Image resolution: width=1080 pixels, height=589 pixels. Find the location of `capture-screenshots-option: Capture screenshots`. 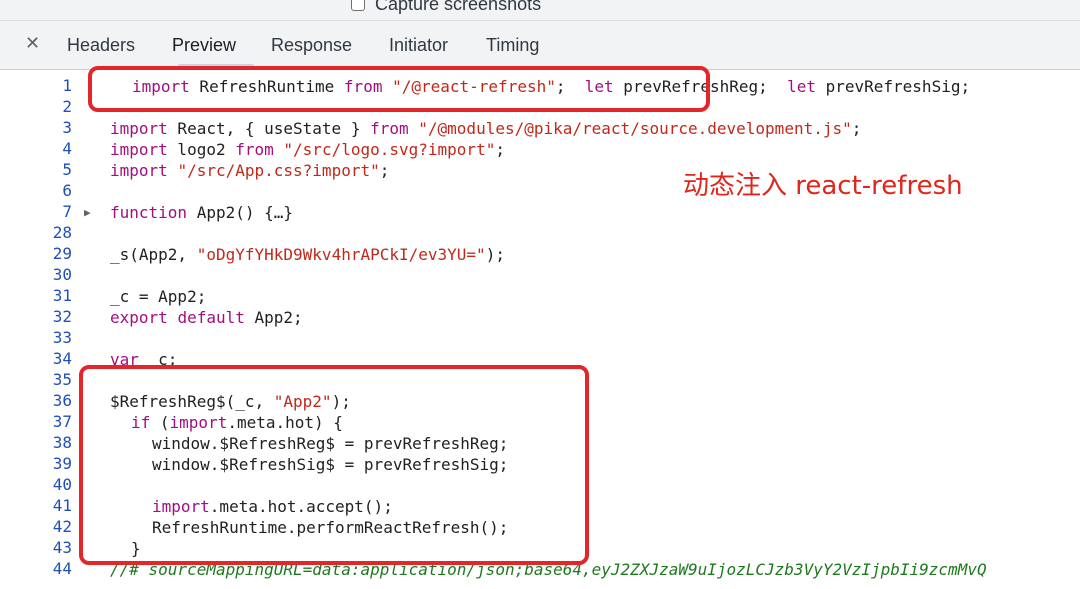

capture-screenshots-option: Capture screenshots is located at coordinates (446, 7).